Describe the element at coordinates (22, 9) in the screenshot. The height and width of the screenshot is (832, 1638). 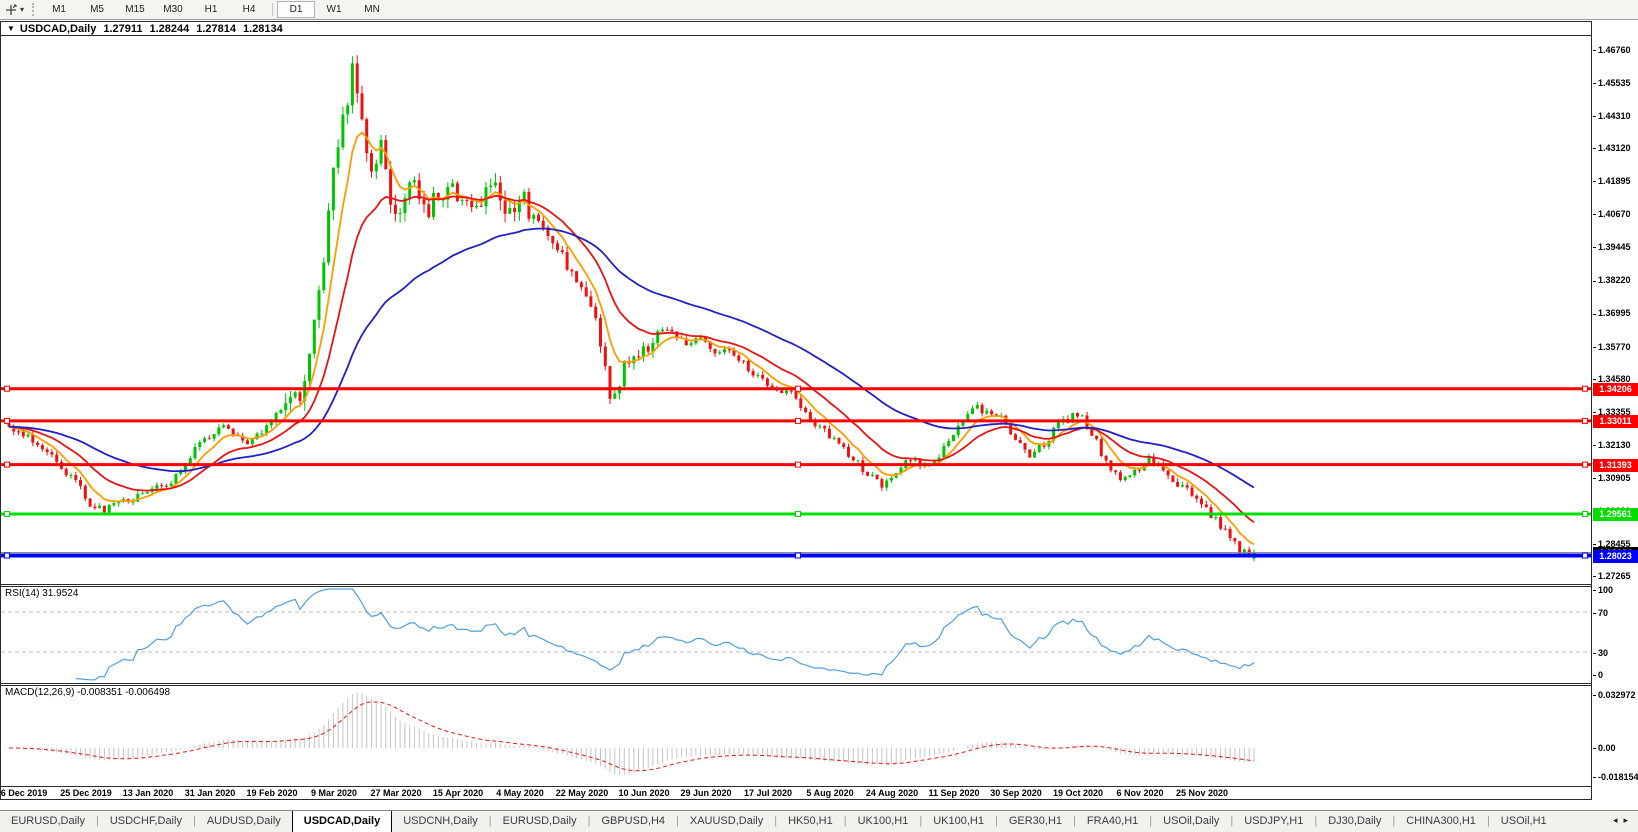
I see `chevron-down-icon: ▾` at that location.